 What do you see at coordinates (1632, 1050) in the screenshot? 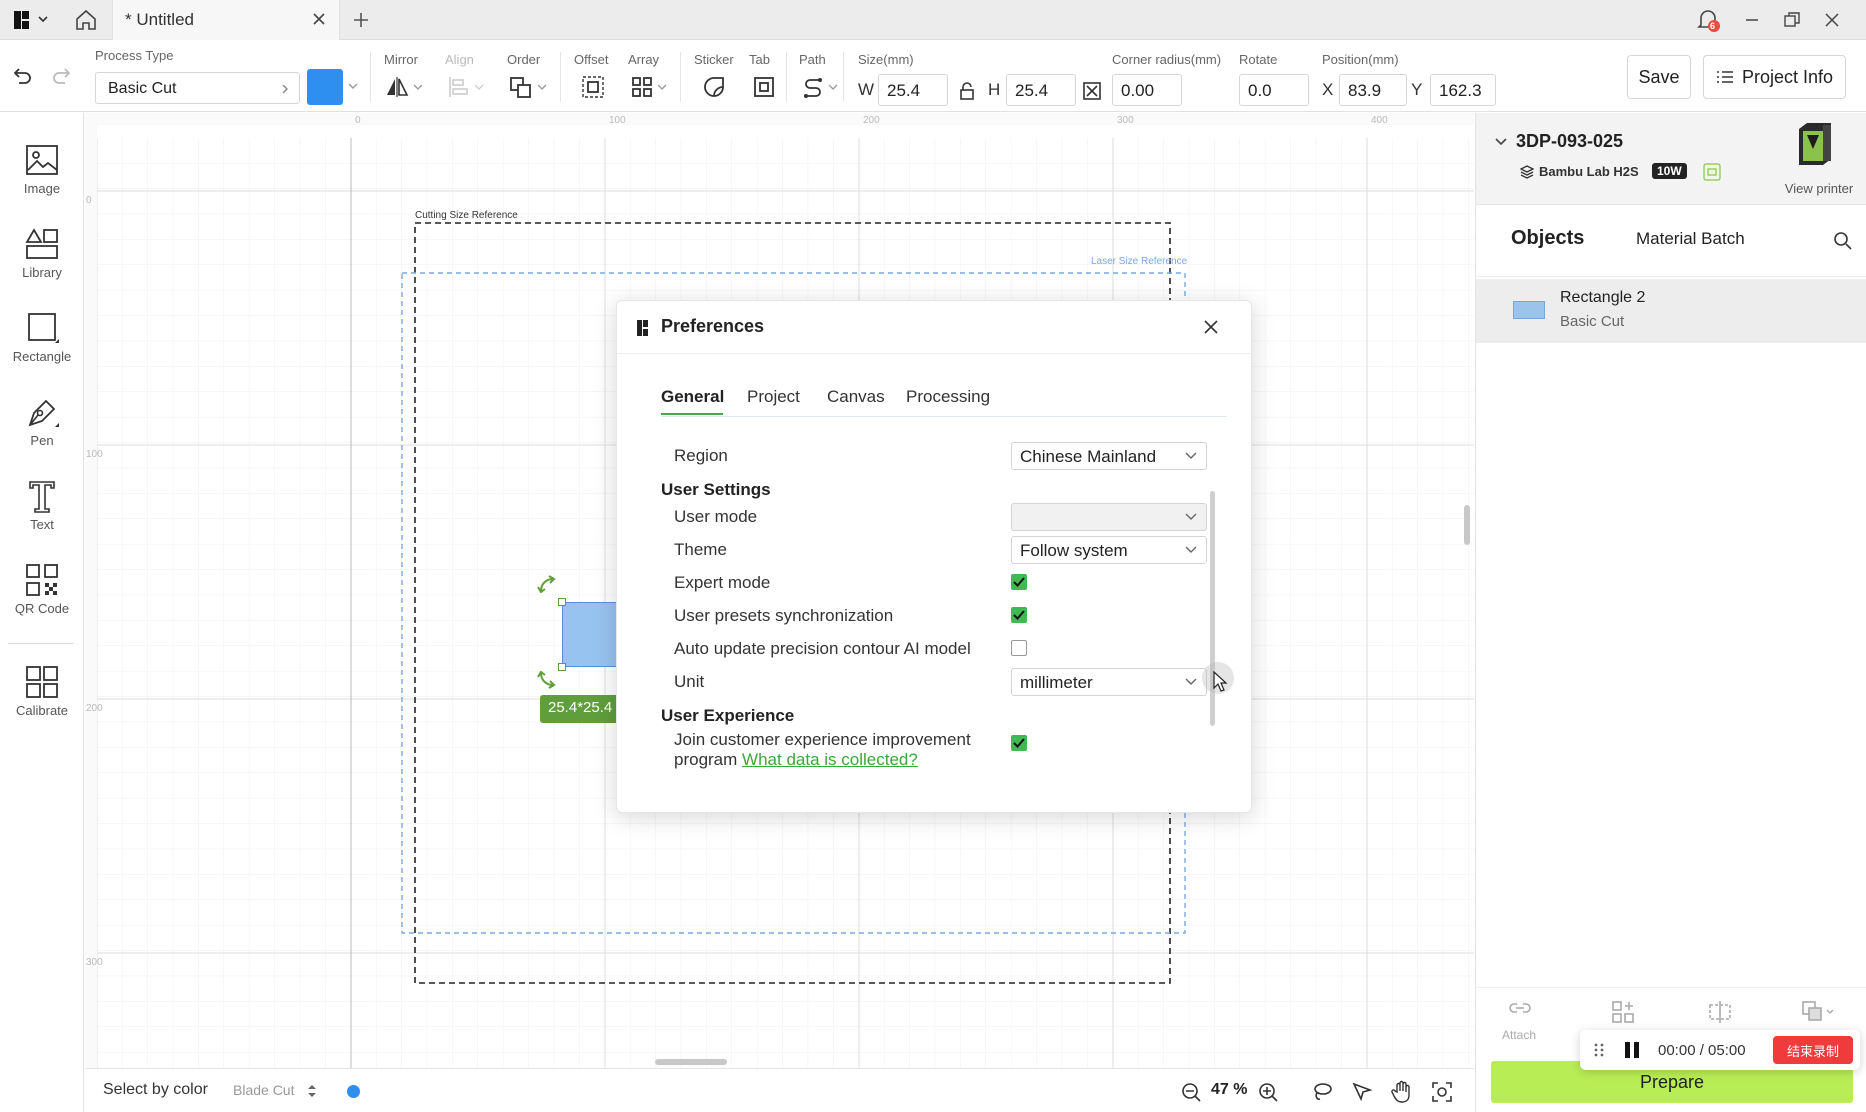
I see `pause-icon` at bounding box center [1632, 1050].